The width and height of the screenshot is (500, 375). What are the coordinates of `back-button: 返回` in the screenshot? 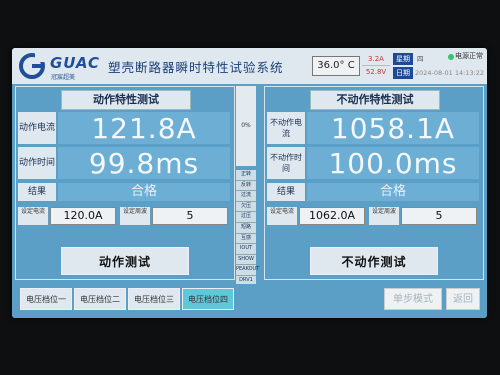 It's located at (463, 299).